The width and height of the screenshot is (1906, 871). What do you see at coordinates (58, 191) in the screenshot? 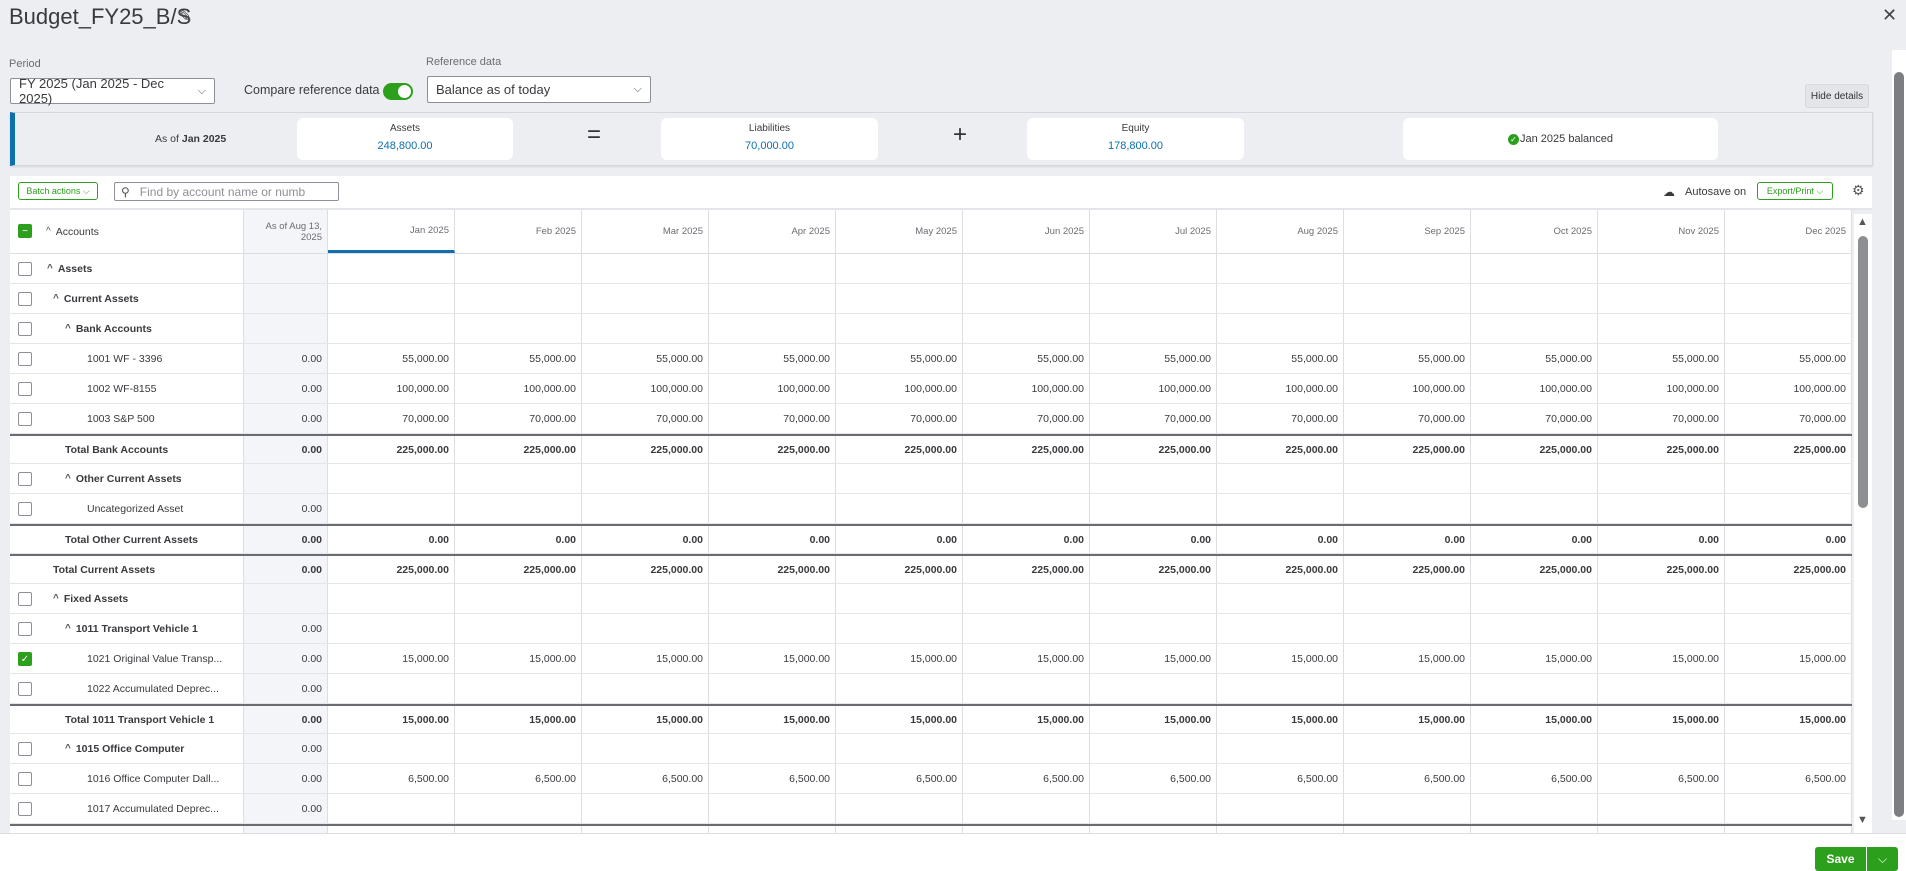
I see `batch-actions-button: Batch actions ⌵` at bounding box center [58, 191].